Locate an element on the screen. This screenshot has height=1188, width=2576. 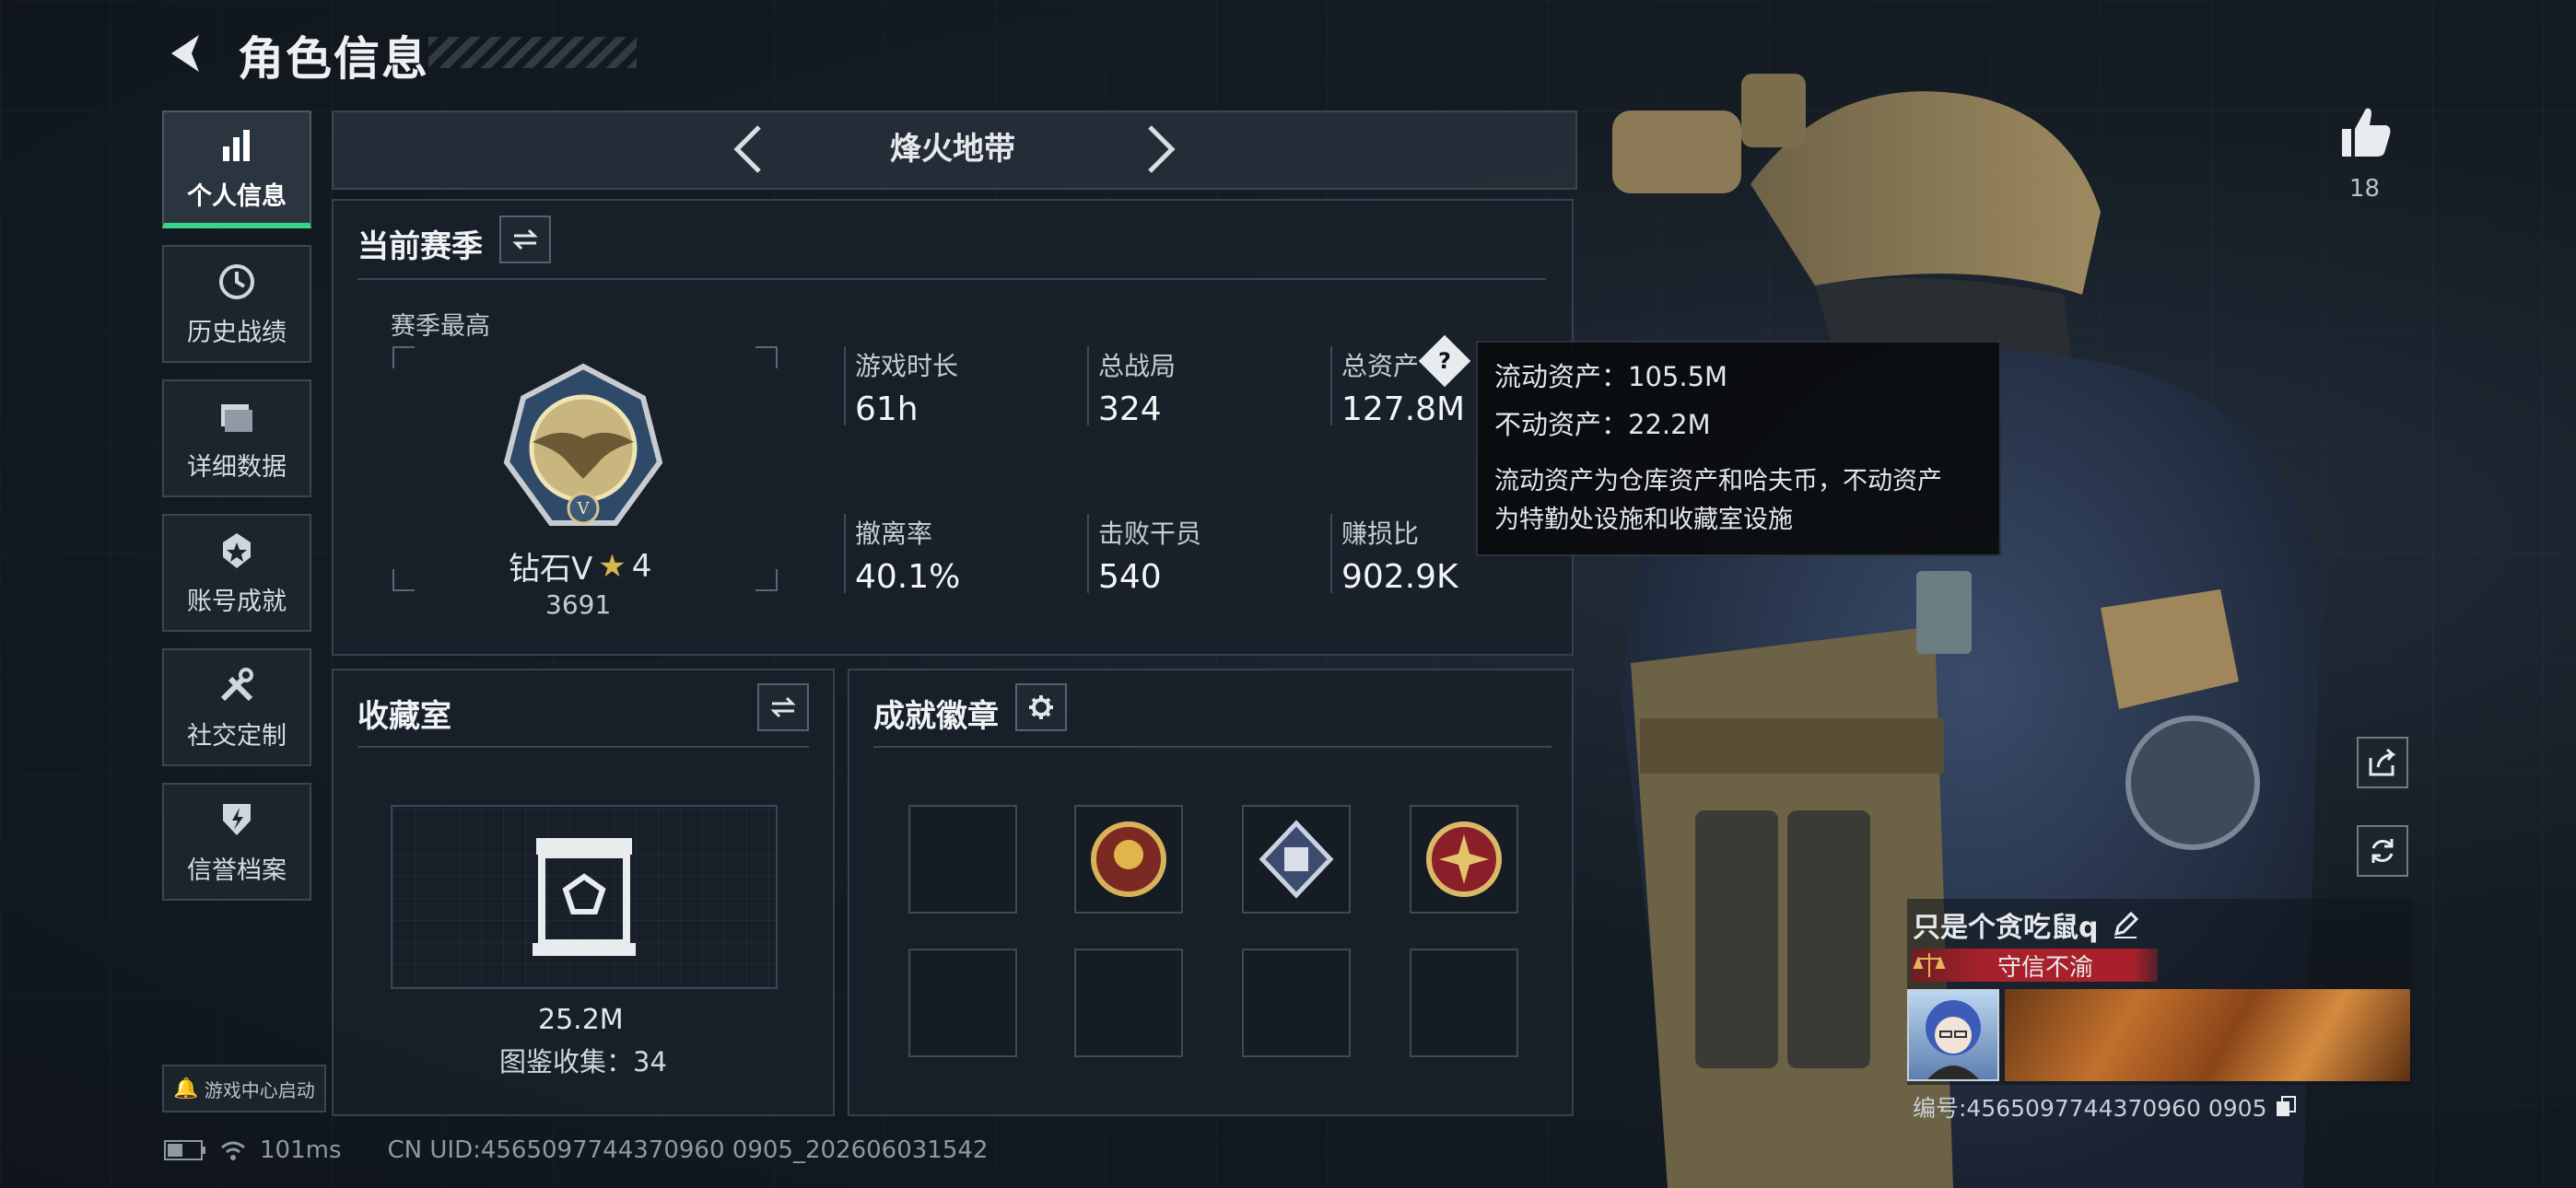
title-decoration-stripe is located at coordinates (532, 52).